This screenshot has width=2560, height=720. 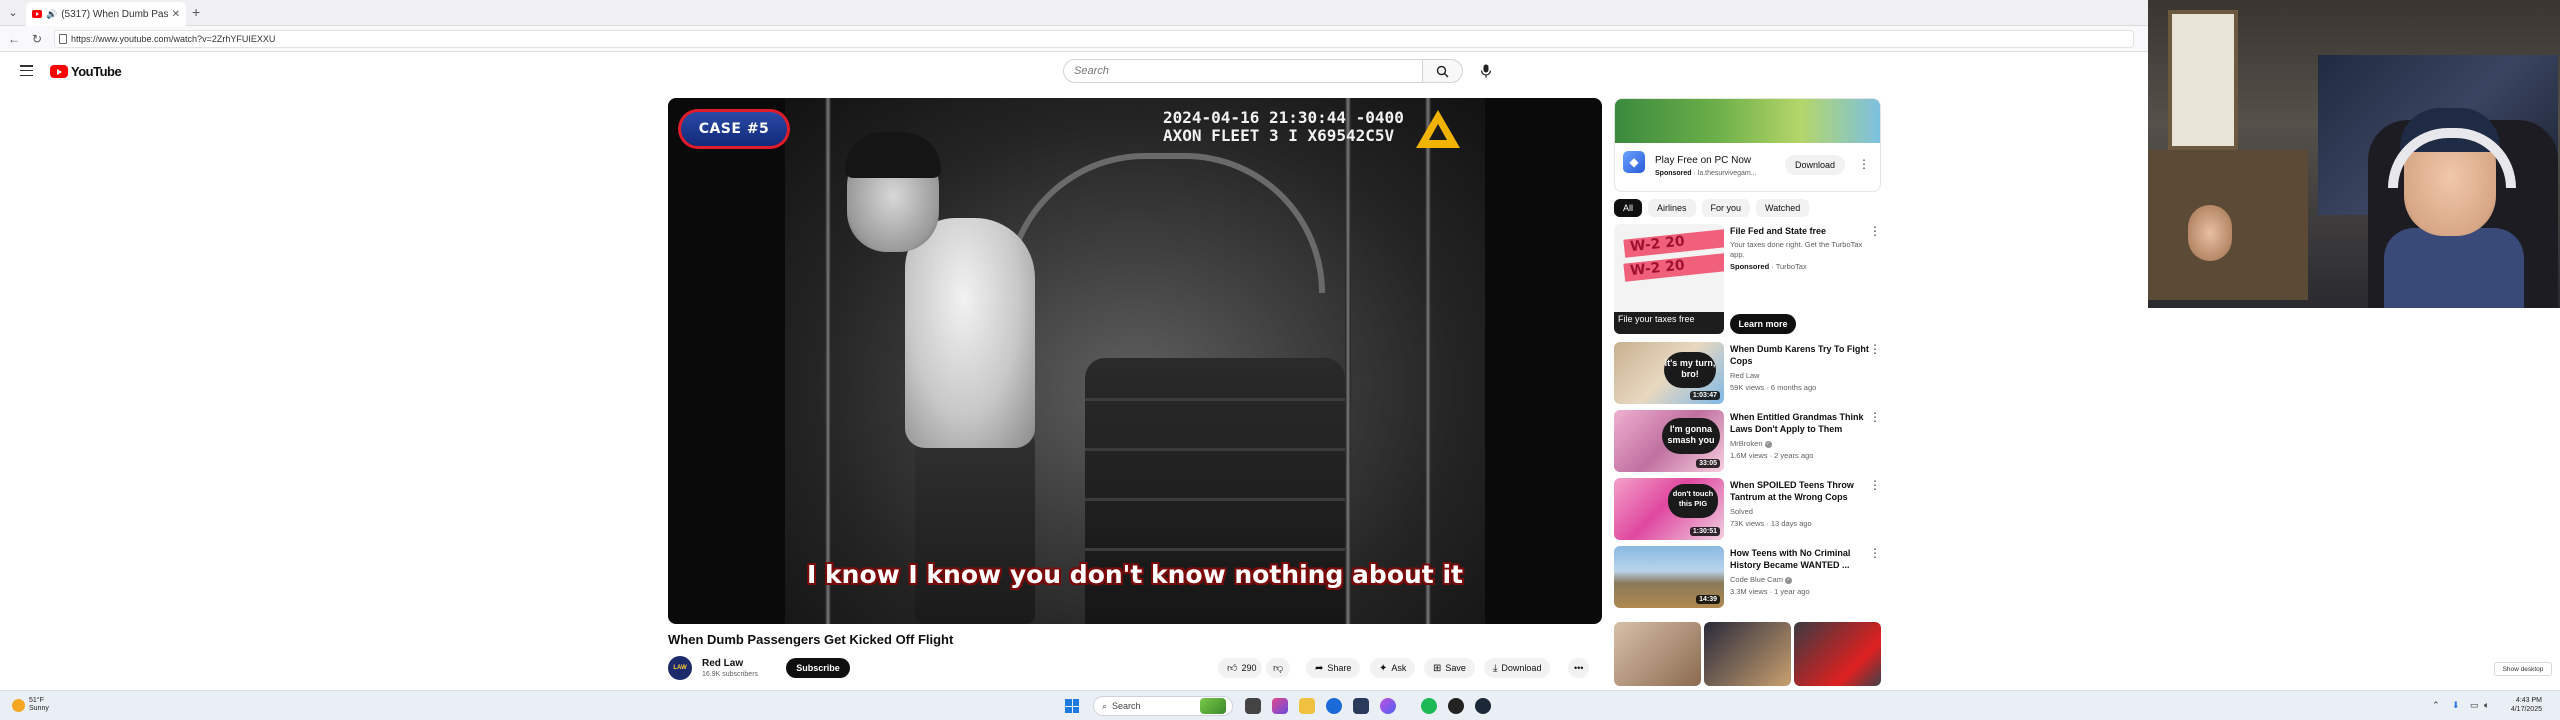 I want to click on chip-for-you: For you, so click(x=1726, y=208).